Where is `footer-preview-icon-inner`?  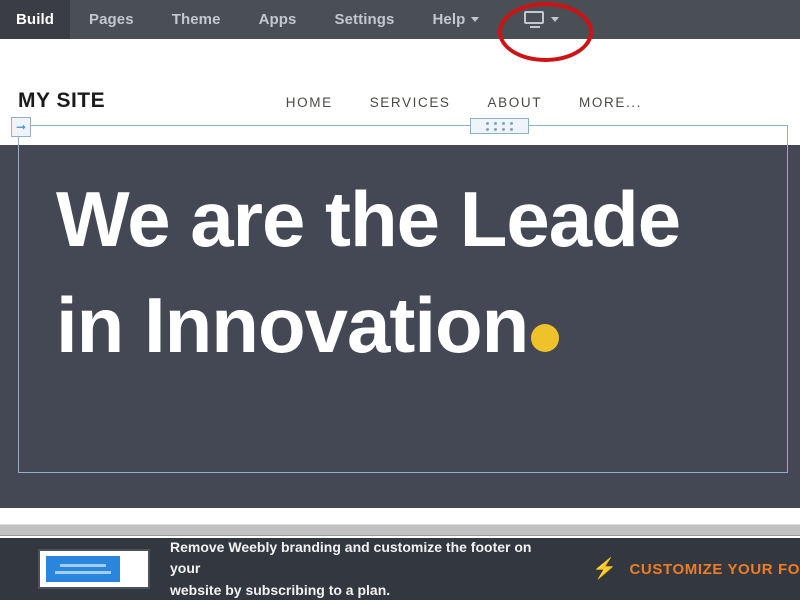
footer-preview-icon-inner is located at coordinates (94, 569).